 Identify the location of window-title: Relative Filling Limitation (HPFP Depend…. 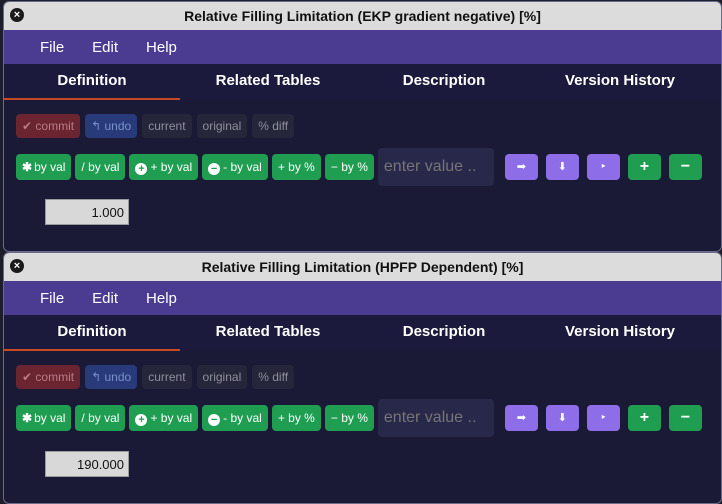
(362, 267).